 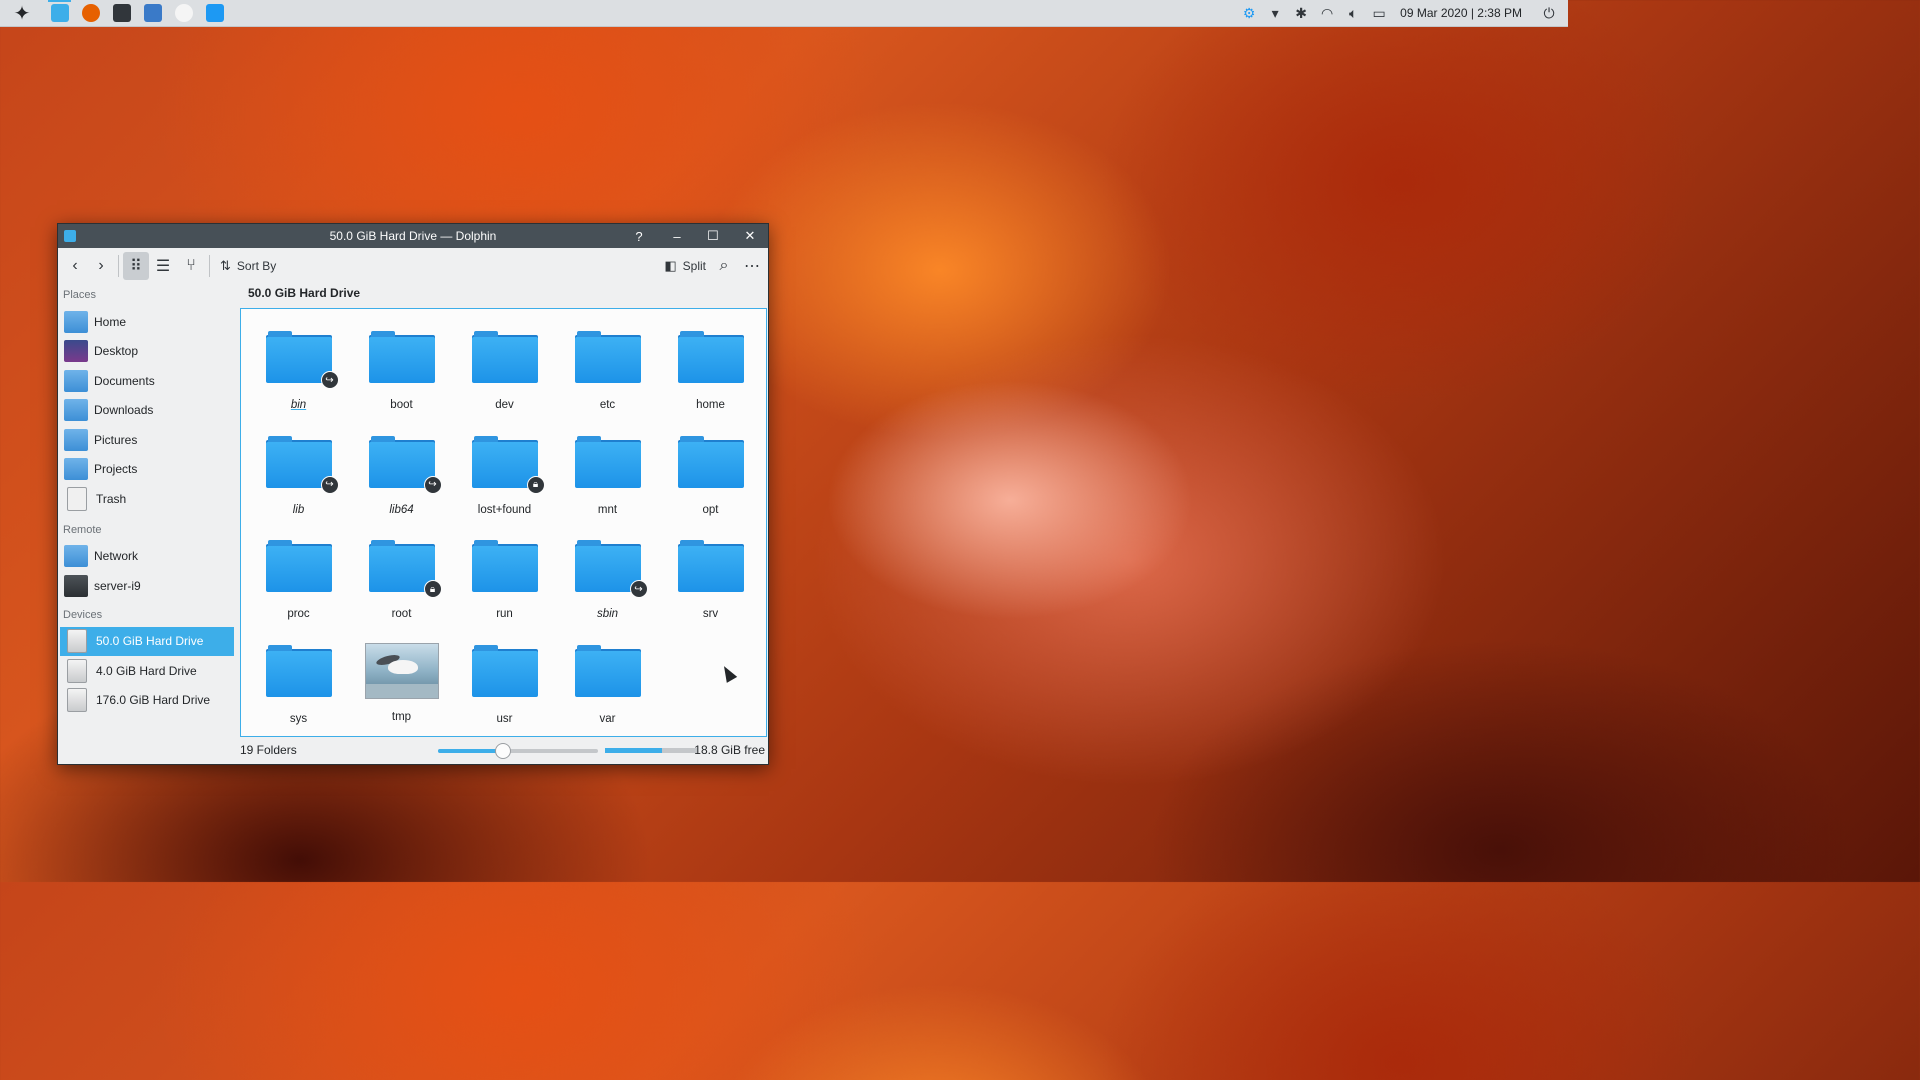 What do you see at coordinates (76, 380) in the screenshot?
I see `documents-icon` at bounding box center [76, 380].